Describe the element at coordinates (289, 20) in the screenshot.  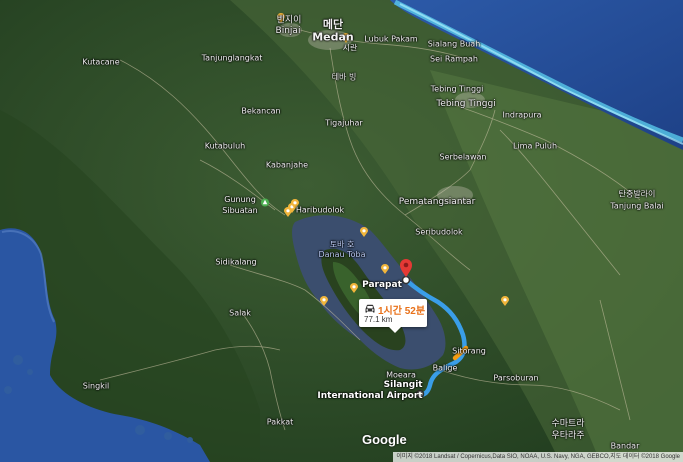
I see `label-binjai-korean: 빈지이` at that location.